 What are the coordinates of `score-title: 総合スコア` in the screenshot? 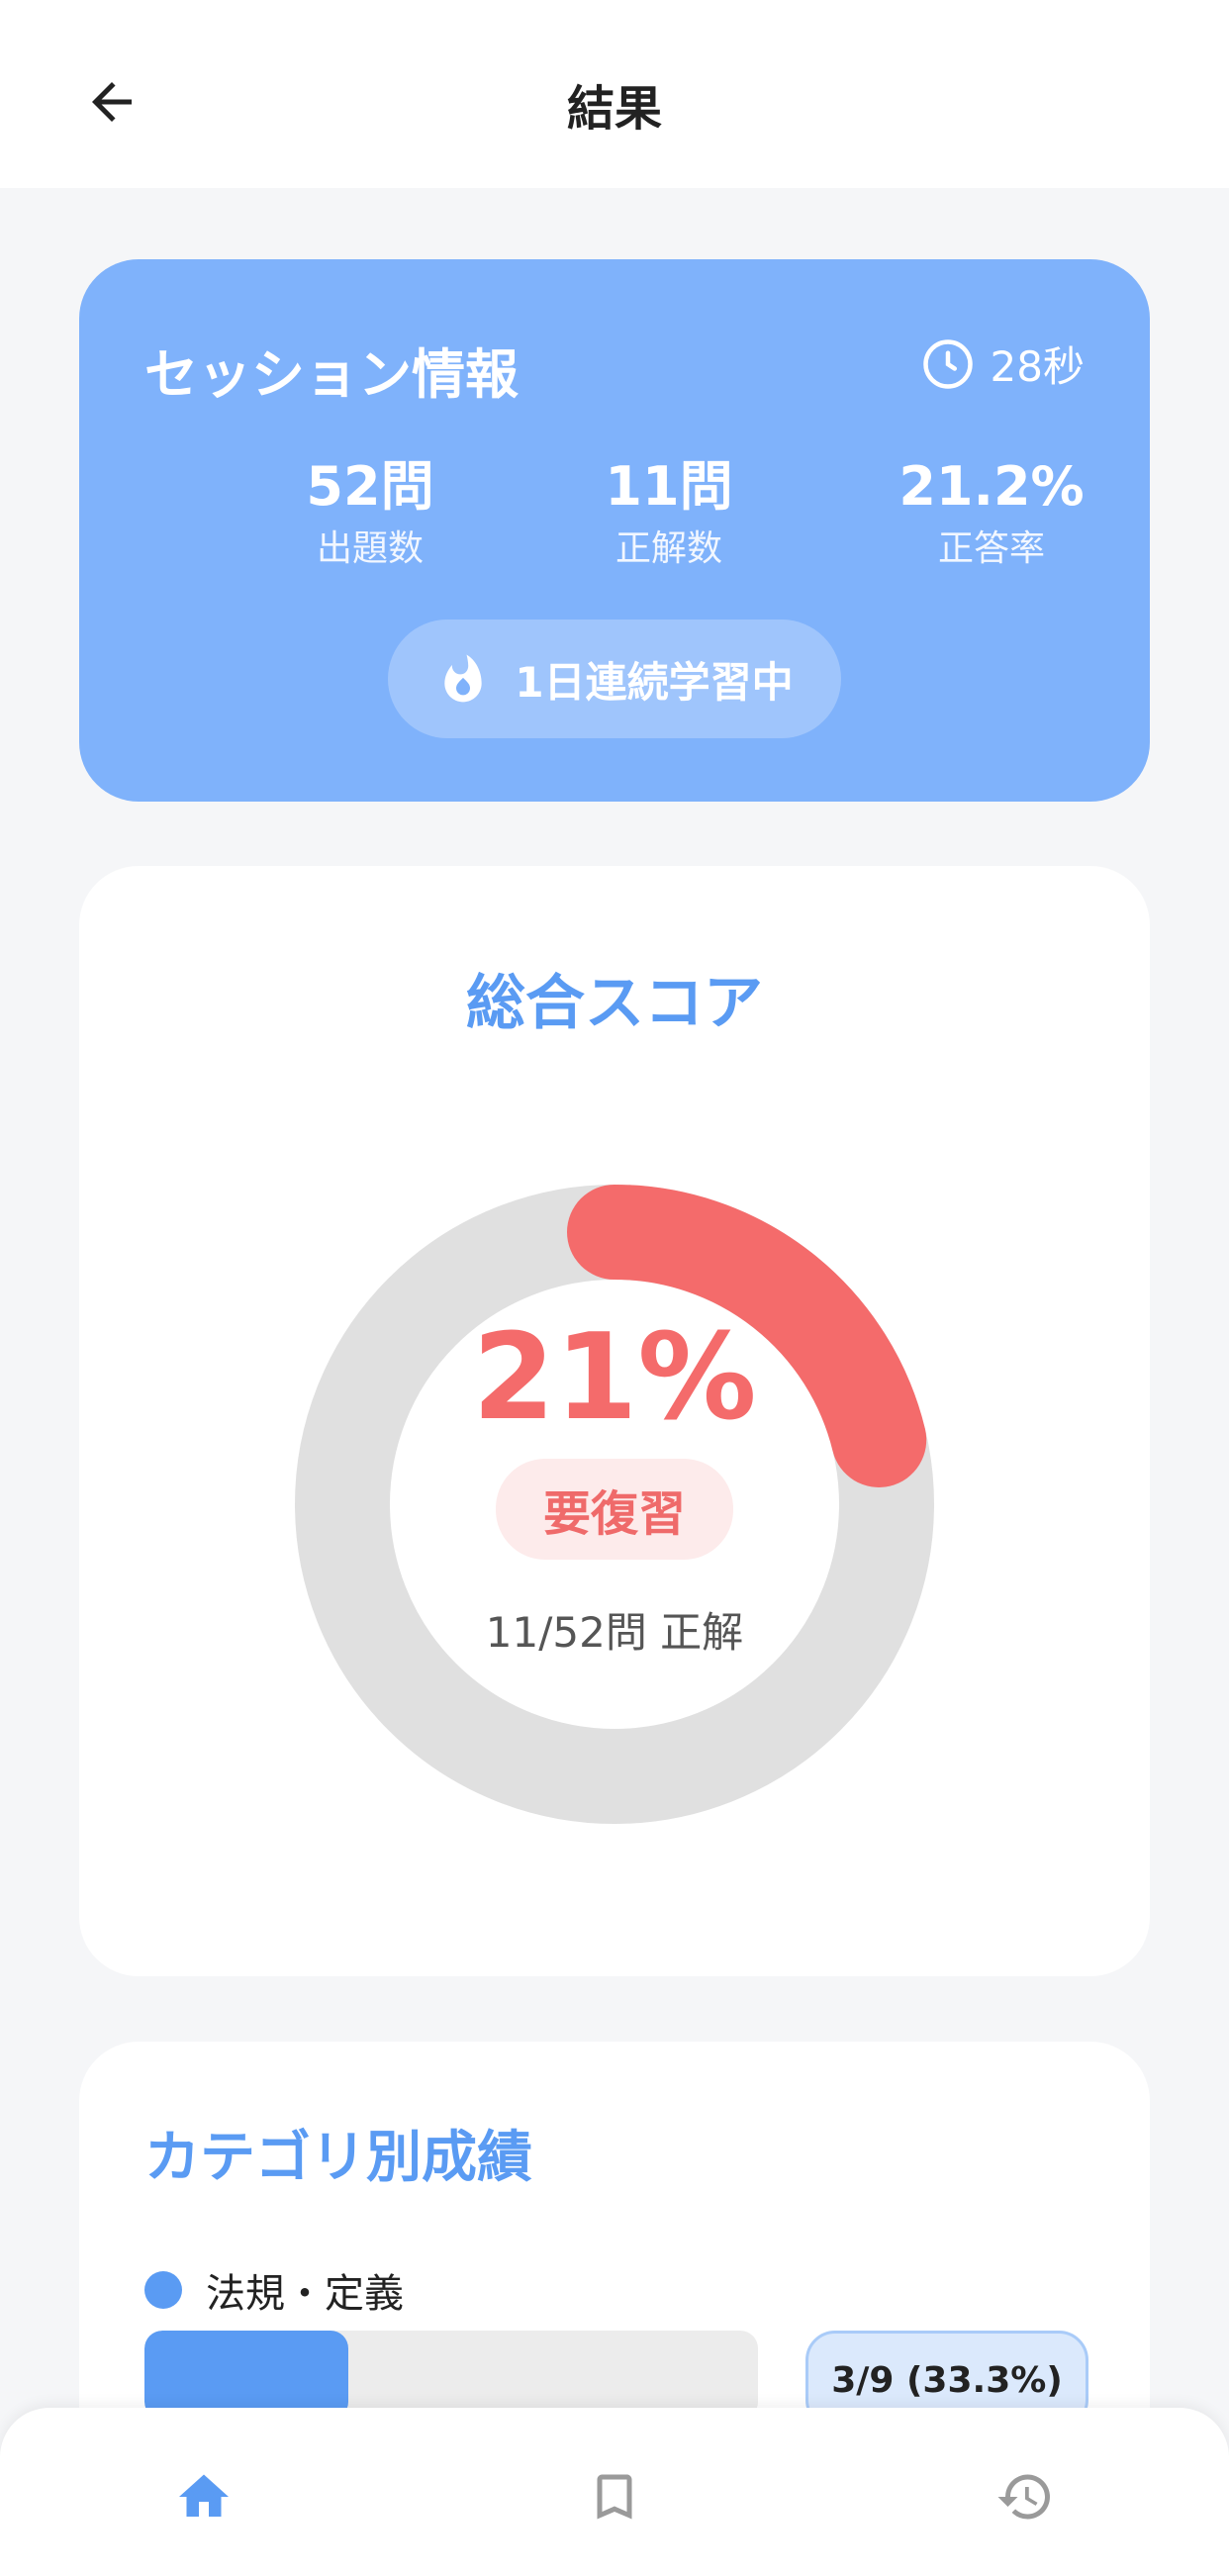 It's located at (615, 1003).